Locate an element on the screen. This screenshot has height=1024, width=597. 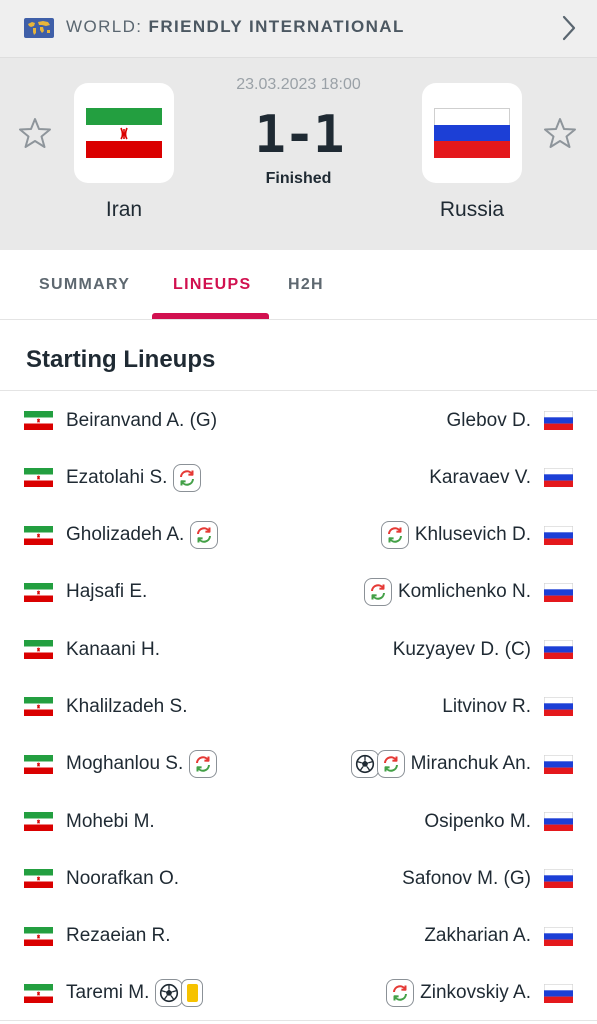
home-player: Khalilzadeh S. is located at coordinates (105, 706).